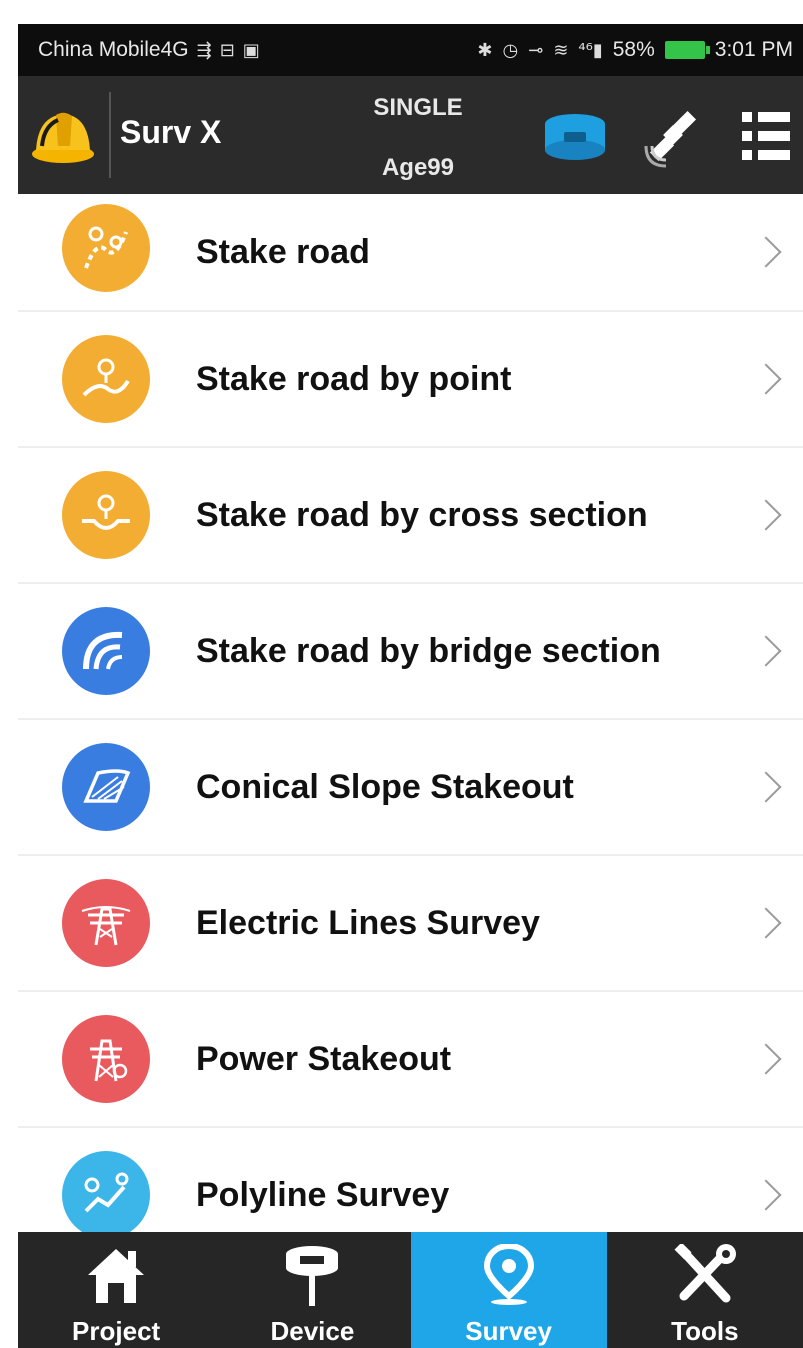  What do you see at coordinates (251, 50) in the screenshot?
I see `image-icon: ▣` at bounding box center [251, 50].